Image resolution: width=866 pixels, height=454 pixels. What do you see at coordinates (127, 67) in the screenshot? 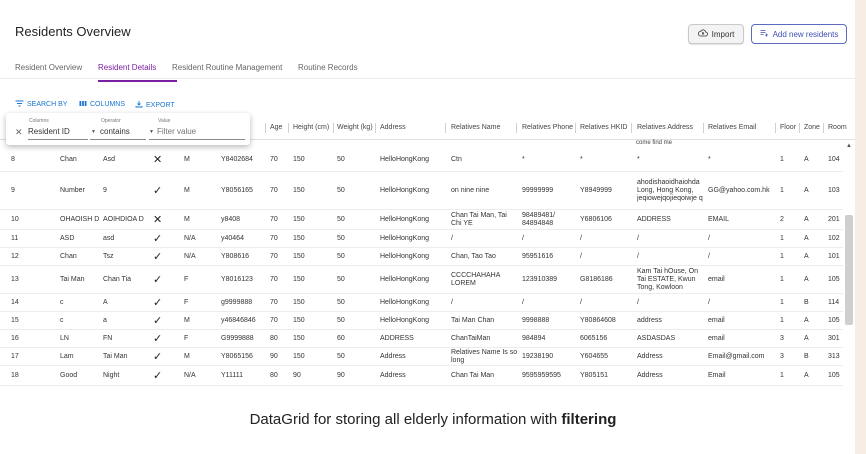
I see `tab-resident-details: Resident Details` at bounding box center [127, 67].